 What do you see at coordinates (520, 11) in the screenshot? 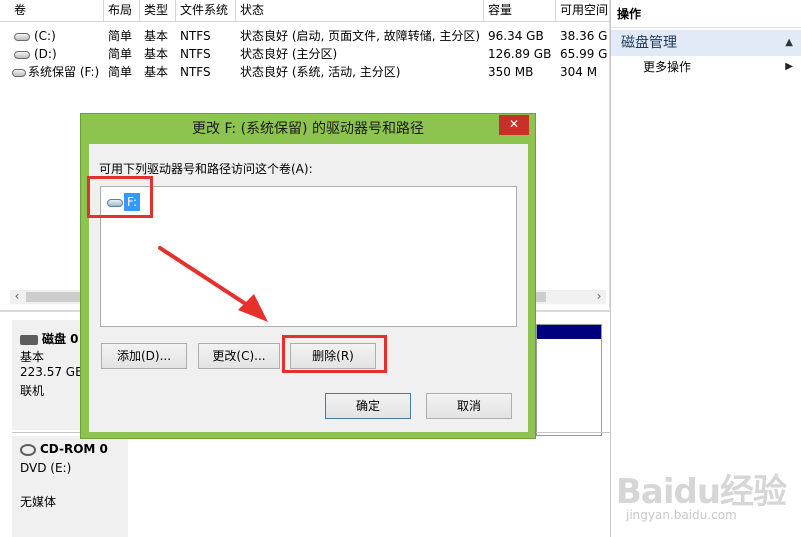
I see `column-capacity: 容量` at bounding box center [520, 11].